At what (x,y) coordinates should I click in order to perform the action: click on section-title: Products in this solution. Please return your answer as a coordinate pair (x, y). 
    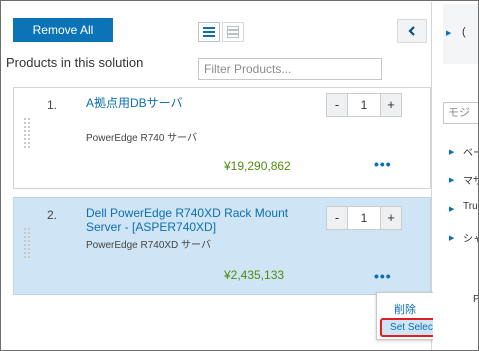
    Looking at the image, I should click on (75, 62).